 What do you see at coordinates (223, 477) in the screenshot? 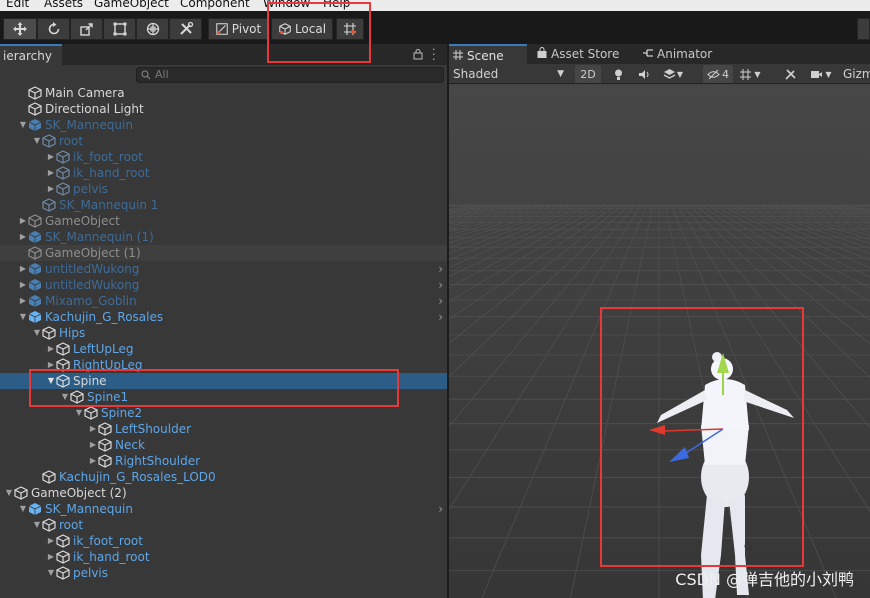
I see `hierarchy-row: Kachujin_G_Rosales_LOD0` at bounding box center [223, 477].